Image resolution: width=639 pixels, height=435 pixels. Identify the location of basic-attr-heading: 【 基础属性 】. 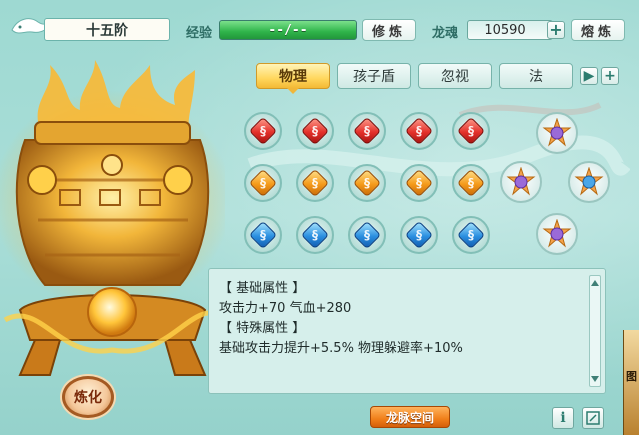
(262, 288).